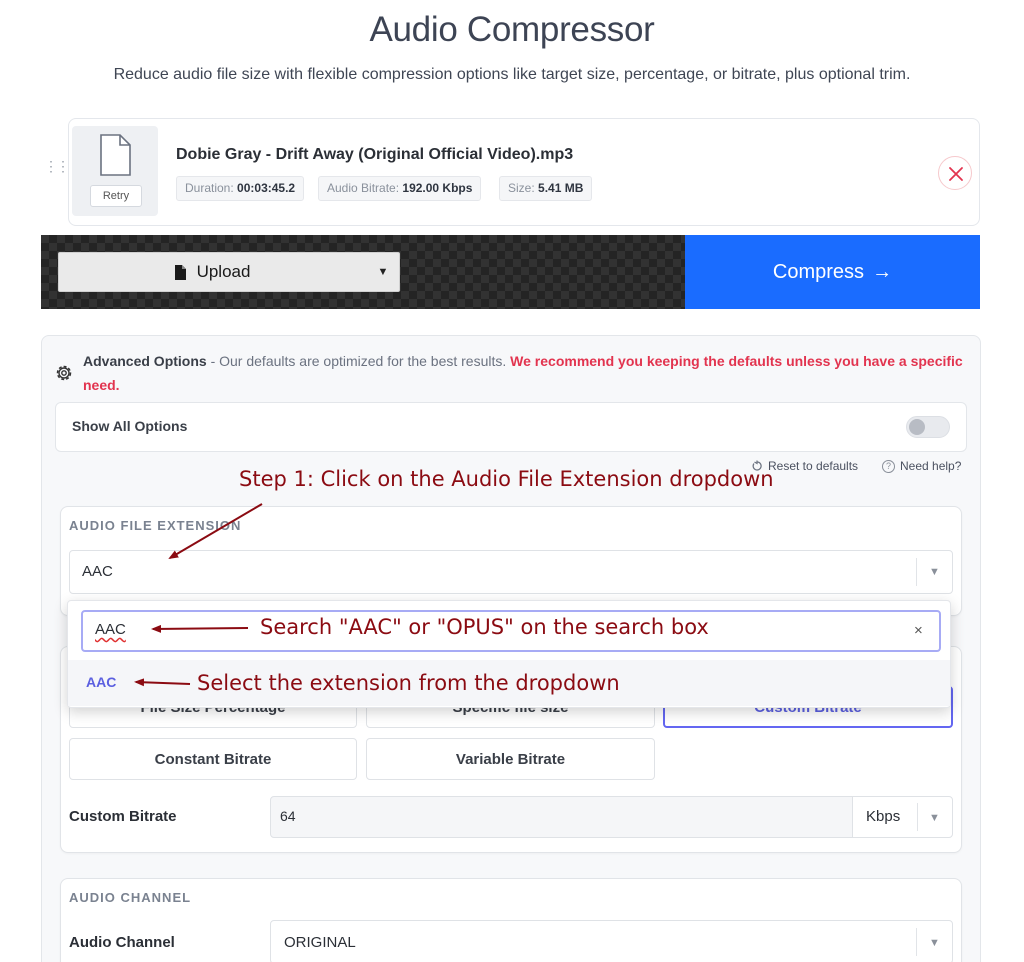 The image size is (1024, 962). I want to click on advanced-options-title: Advanced Options, so click(145, 361).